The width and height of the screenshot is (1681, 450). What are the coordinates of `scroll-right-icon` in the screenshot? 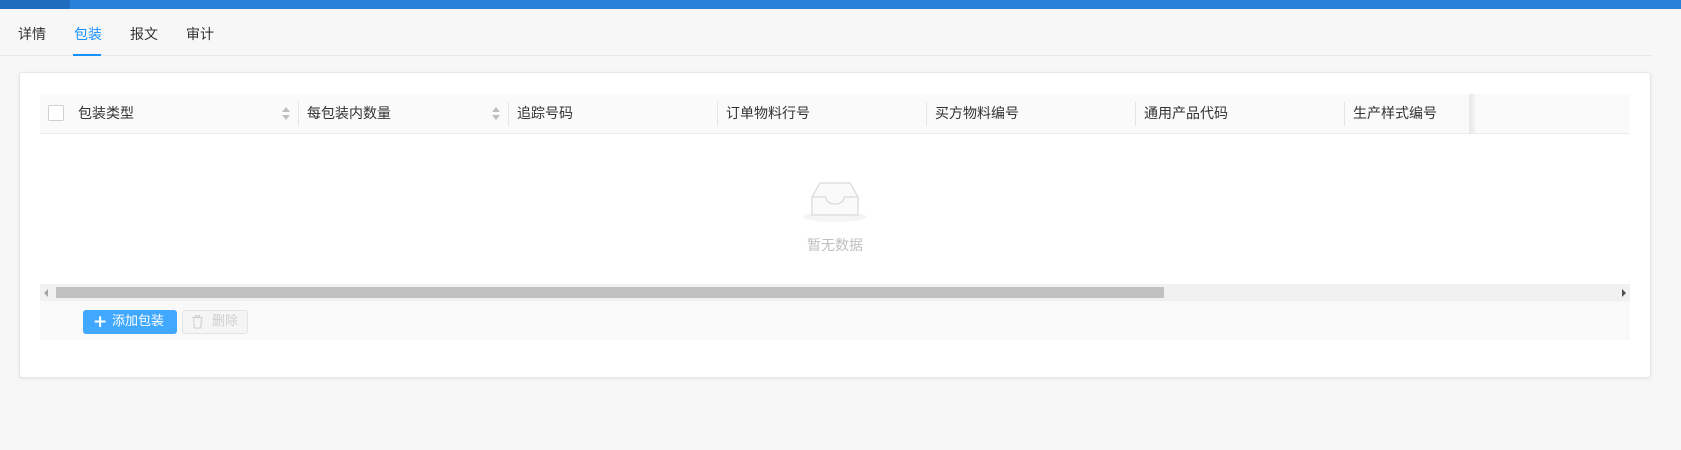 It's located at (1624, 293).